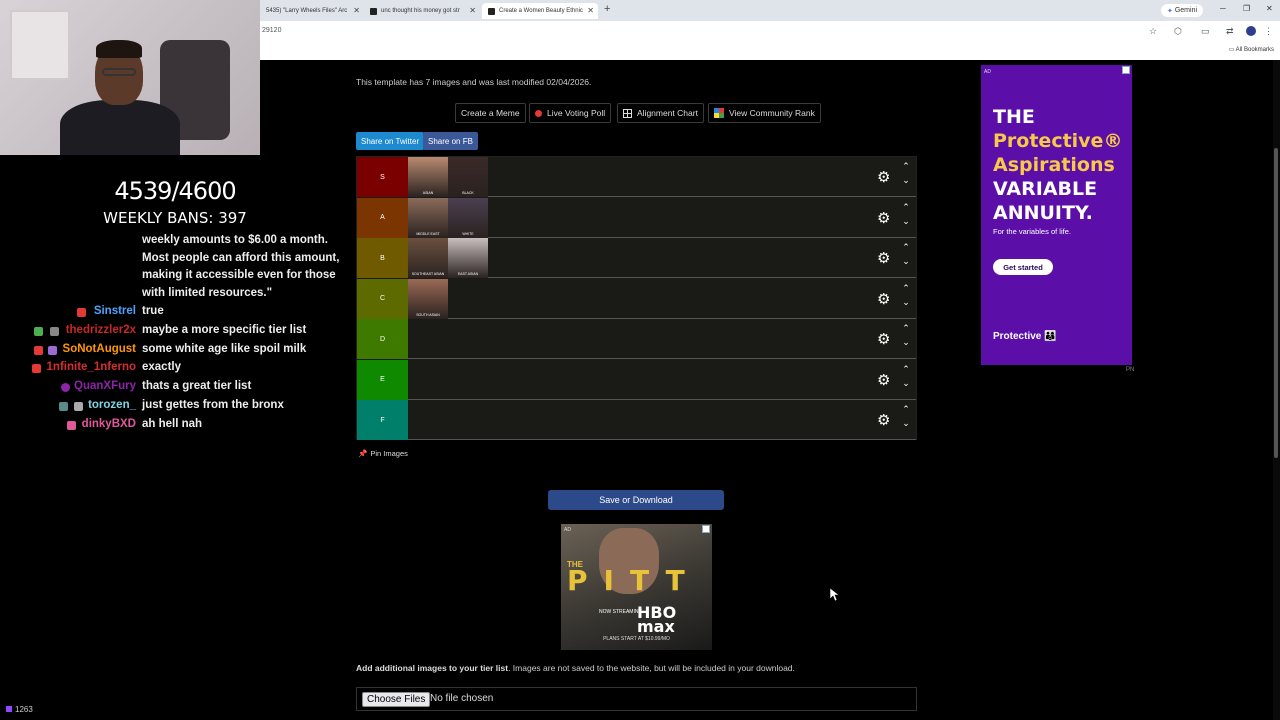  Describe the element at coordinates (382, 258) in the screenshot. I see `tier-label: B` at that location.